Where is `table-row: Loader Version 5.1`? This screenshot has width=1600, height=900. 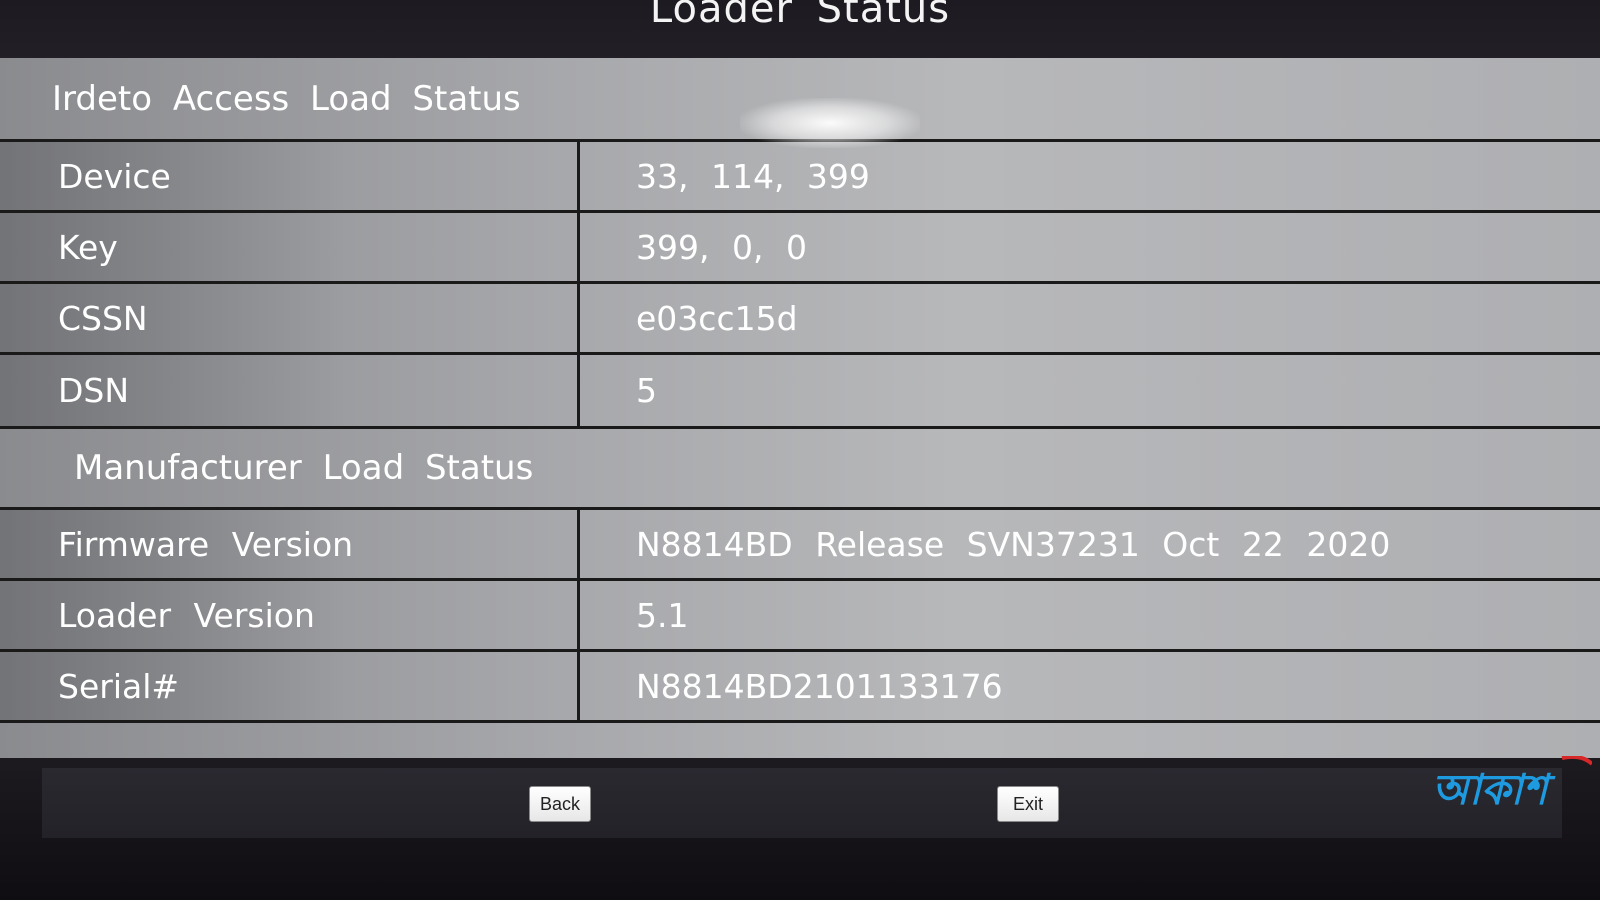
table-row: Loader Version 5.1 is located at coordinates (800, 616).